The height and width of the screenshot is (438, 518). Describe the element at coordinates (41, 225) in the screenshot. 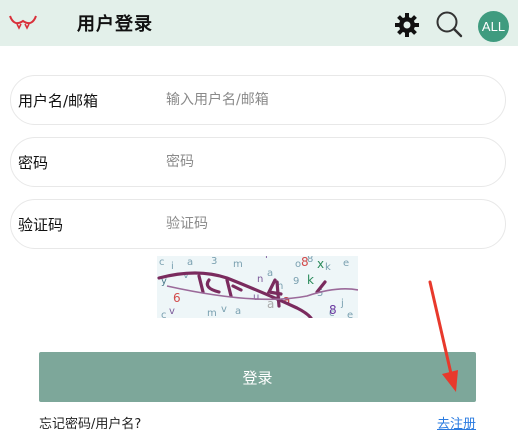

I see `captcha-label: 验证码` at that location.